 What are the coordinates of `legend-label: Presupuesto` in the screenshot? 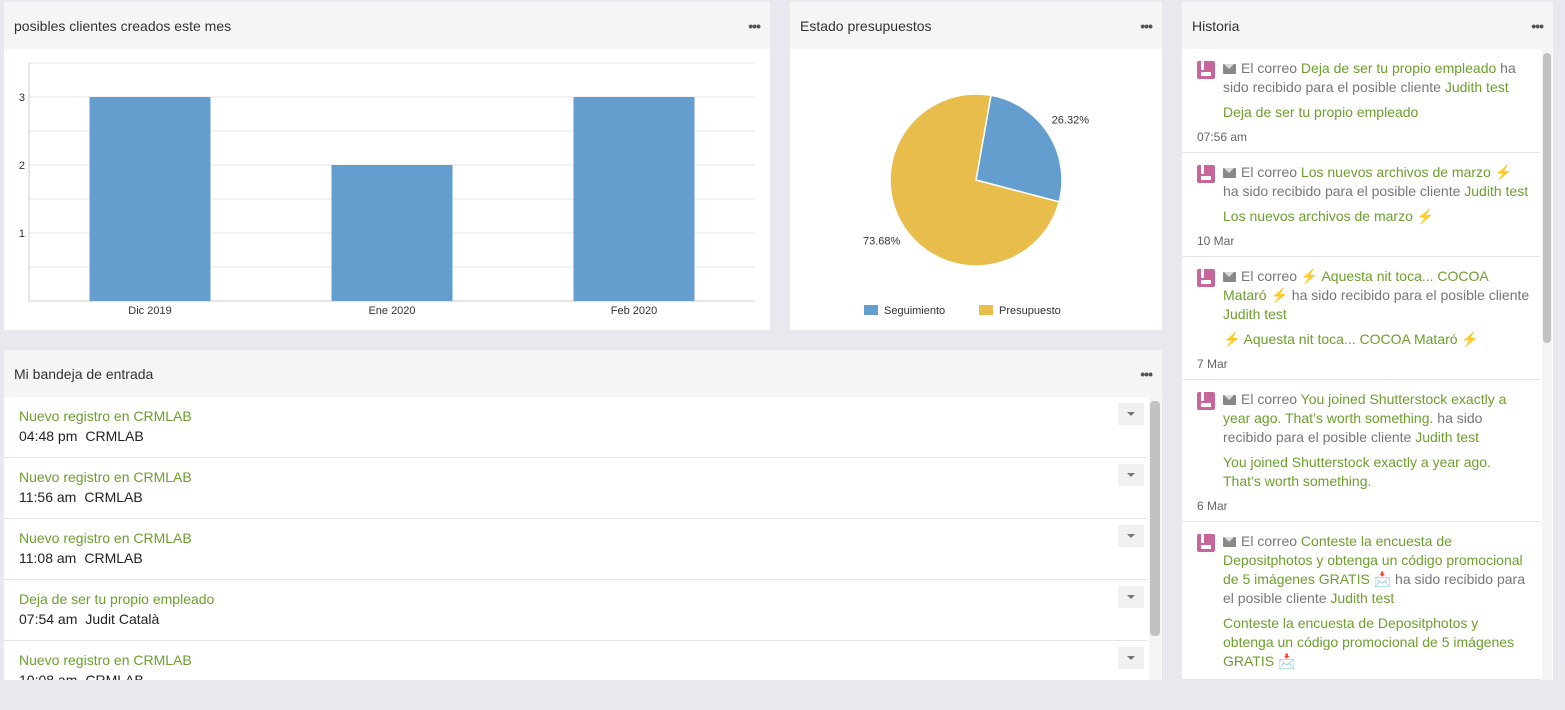 It's located at (1030, 311).